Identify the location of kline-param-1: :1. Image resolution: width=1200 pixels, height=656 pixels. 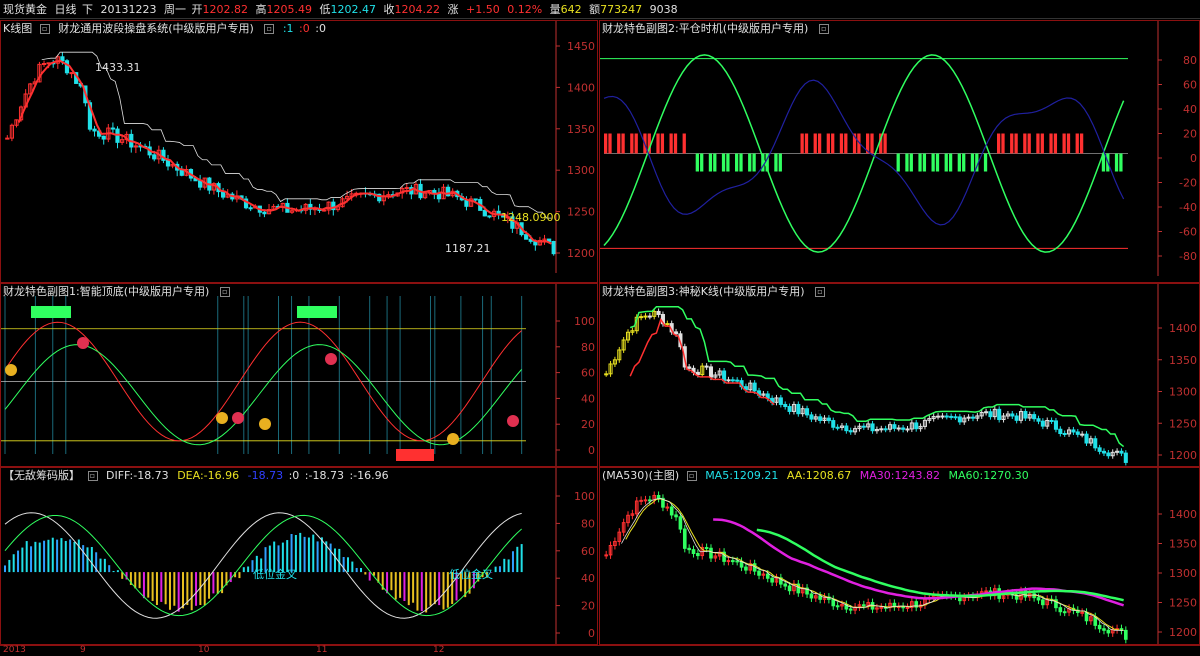
(288, 28).